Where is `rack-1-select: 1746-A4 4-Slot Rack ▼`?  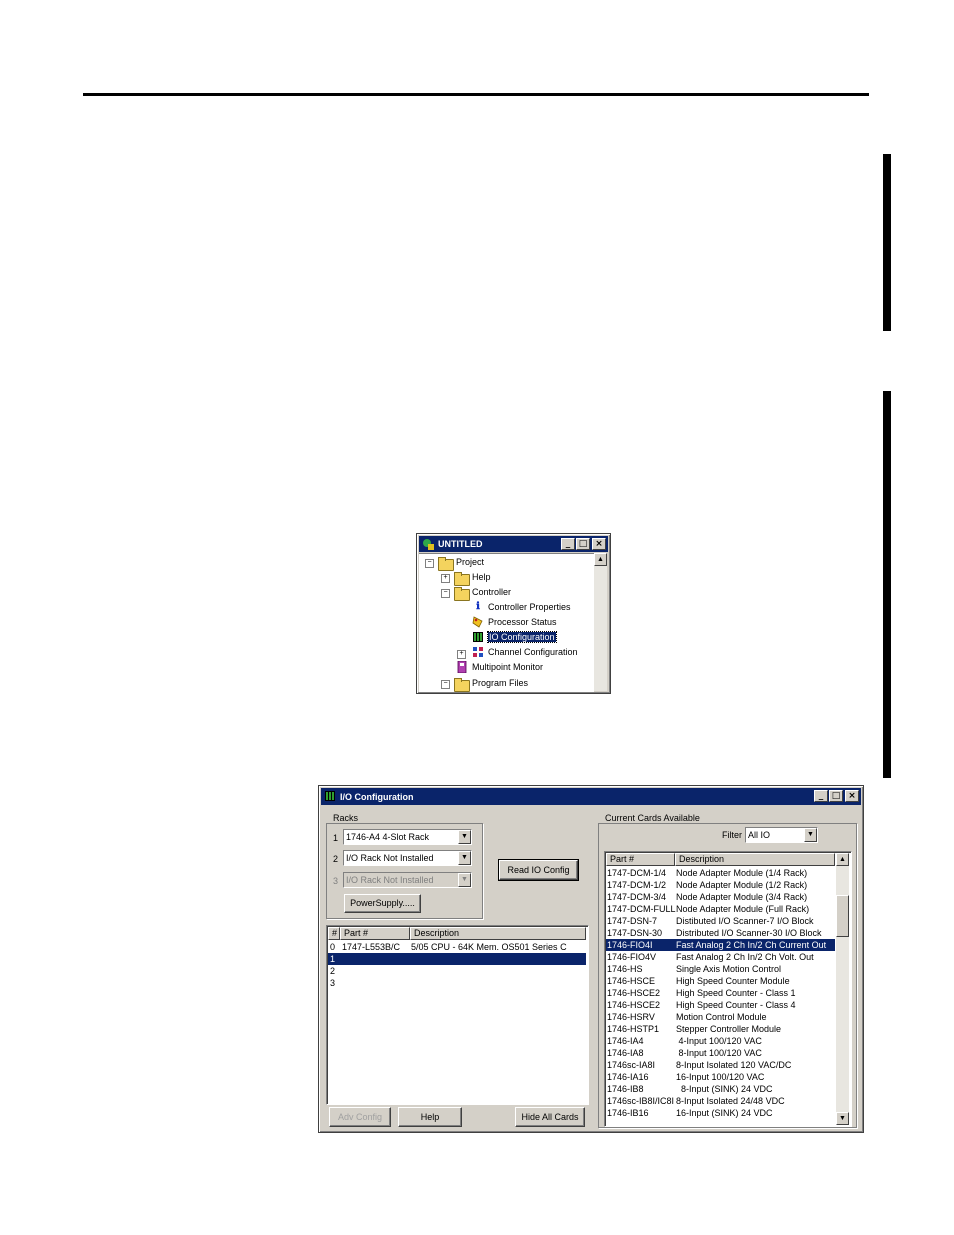
rack-1-select: 1746-A4 4-Slot Rack ▼ is located at coordinates (407, 837).